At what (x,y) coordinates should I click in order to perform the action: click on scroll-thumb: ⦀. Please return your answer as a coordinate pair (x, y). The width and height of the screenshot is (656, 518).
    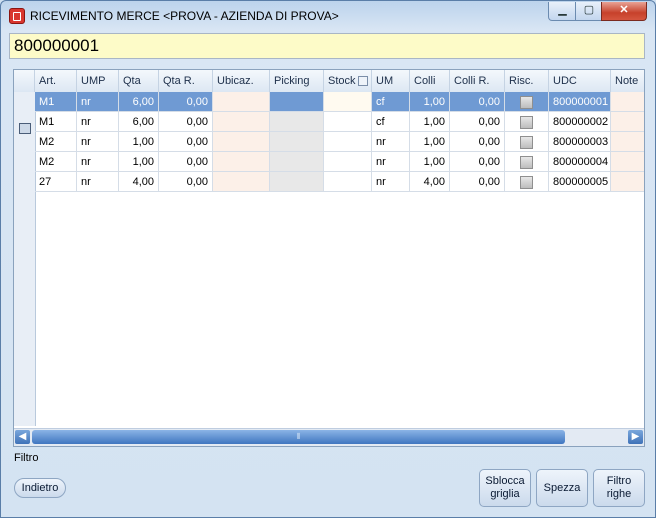
    Looking at the image, I should click on (298, 437).